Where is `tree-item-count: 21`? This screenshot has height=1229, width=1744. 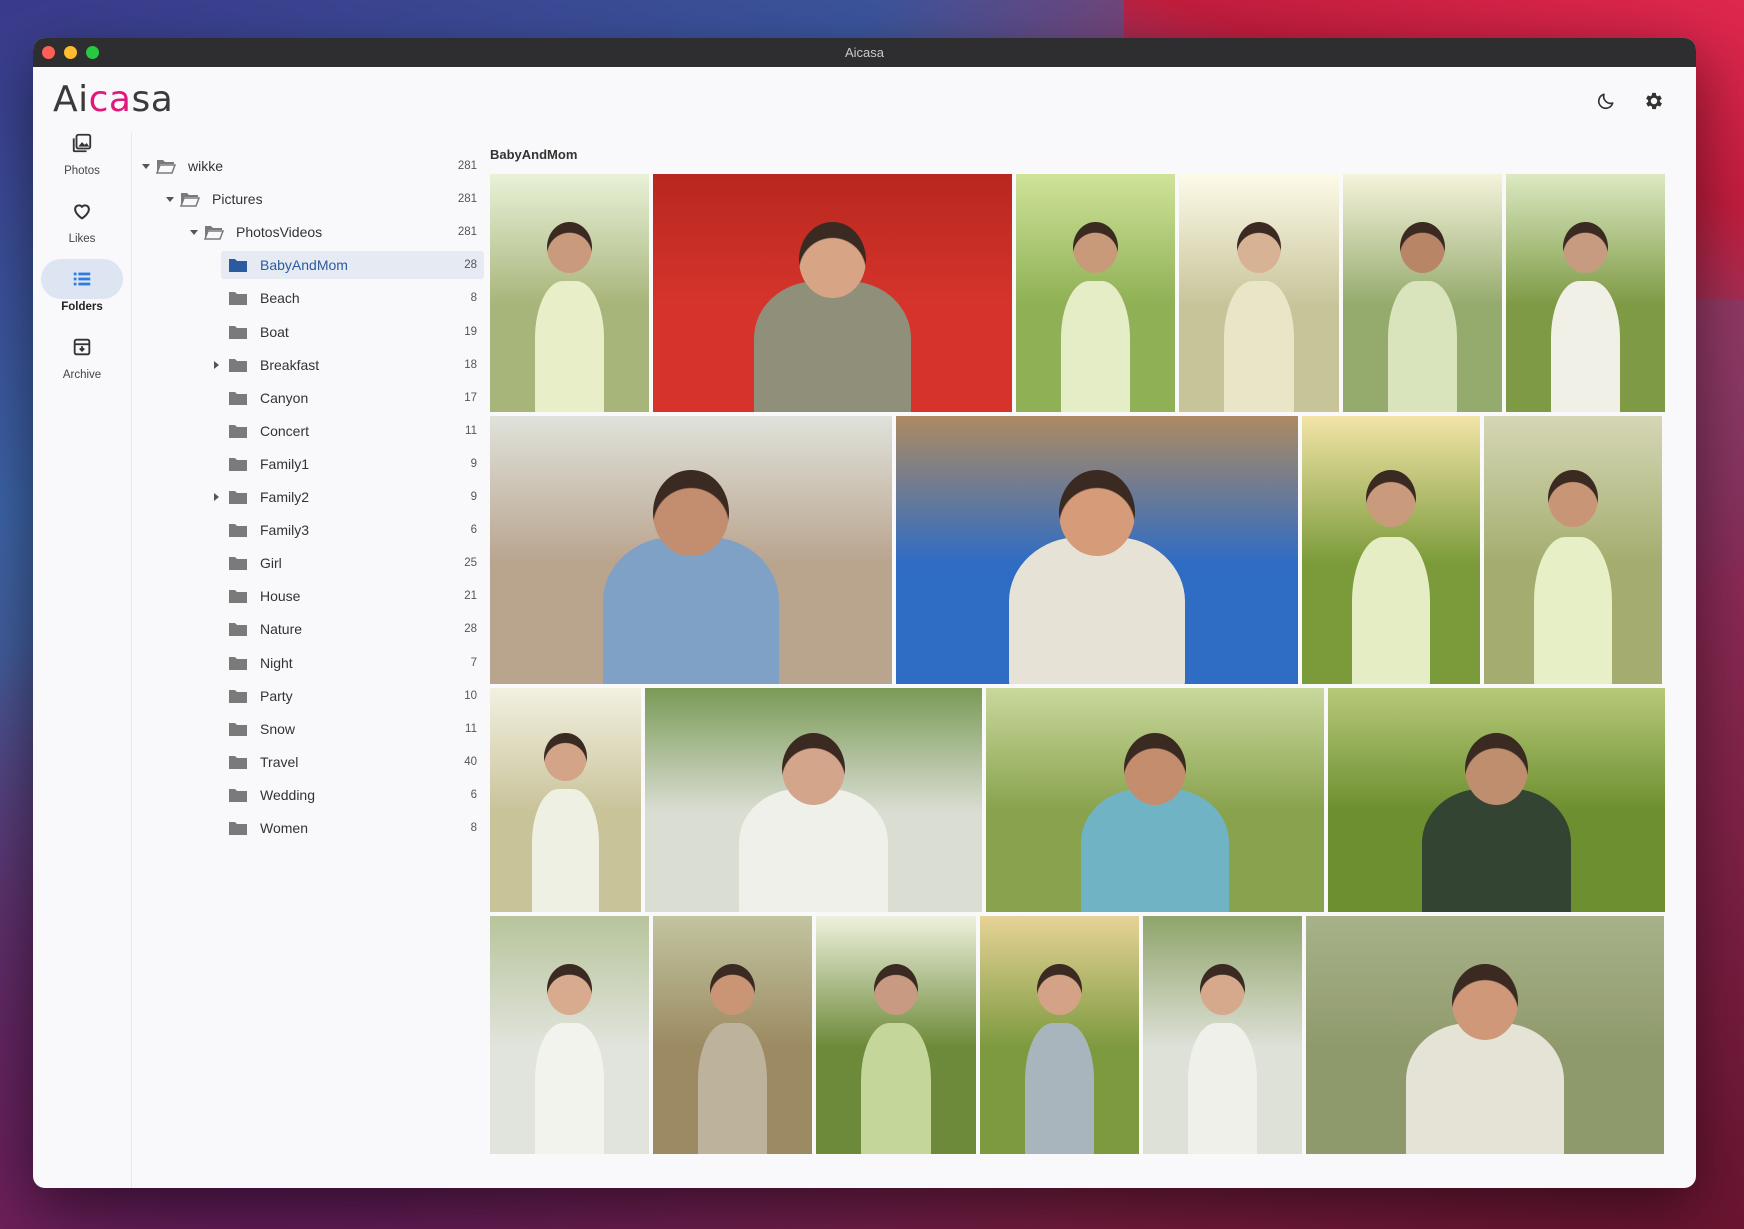 tree-item-count: 21 is located at coordinates (470, 596).